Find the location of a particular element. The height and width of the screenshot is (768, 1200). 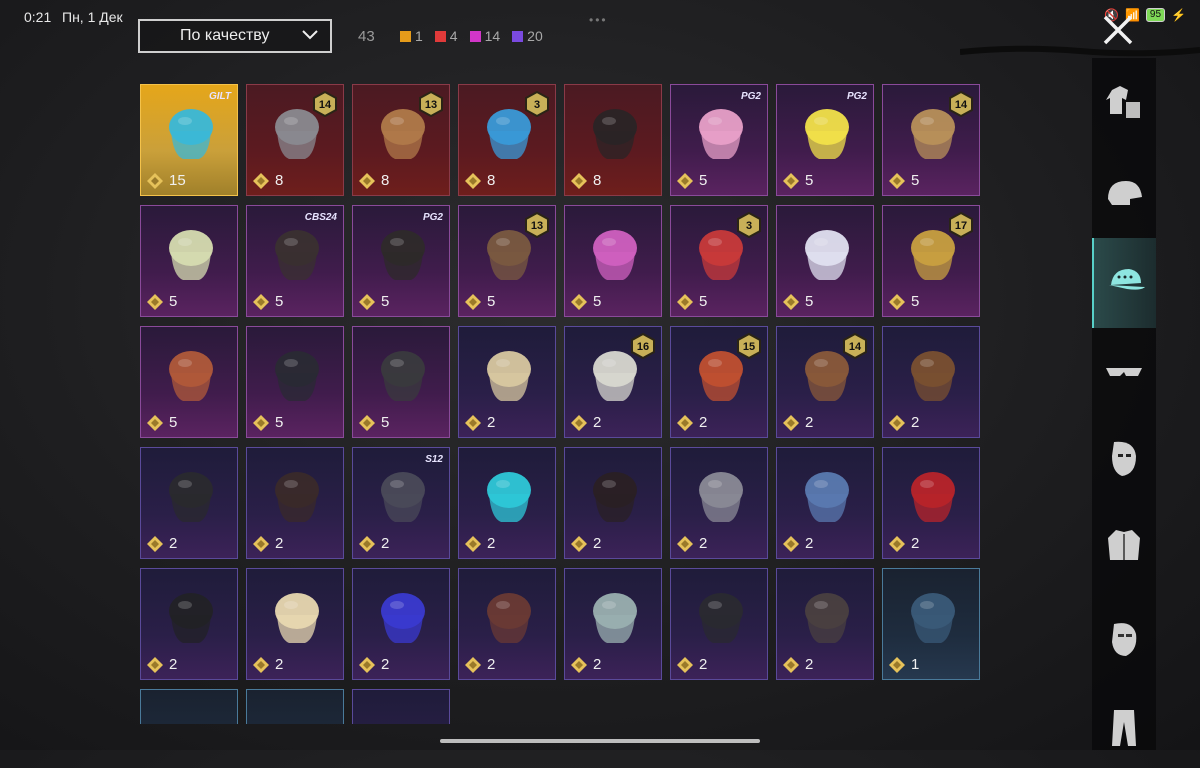

item-card: S12 2 is located at coordinates (401, 503).